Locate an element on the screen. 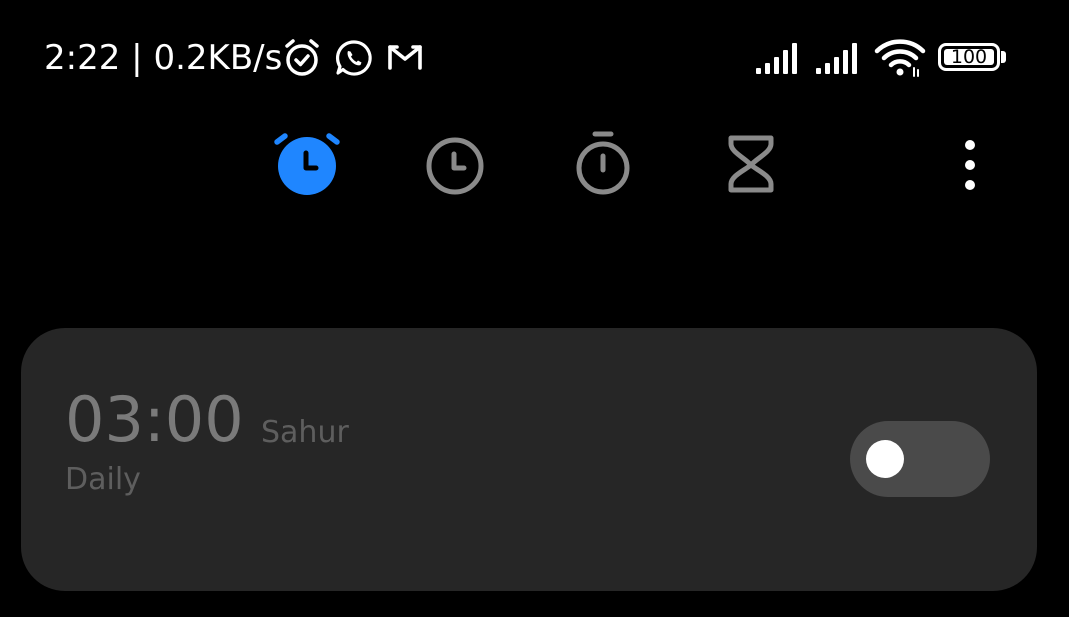 This screenshot has height=617, width=1069. battery-level: 100 is located at coordinates (969, 57).